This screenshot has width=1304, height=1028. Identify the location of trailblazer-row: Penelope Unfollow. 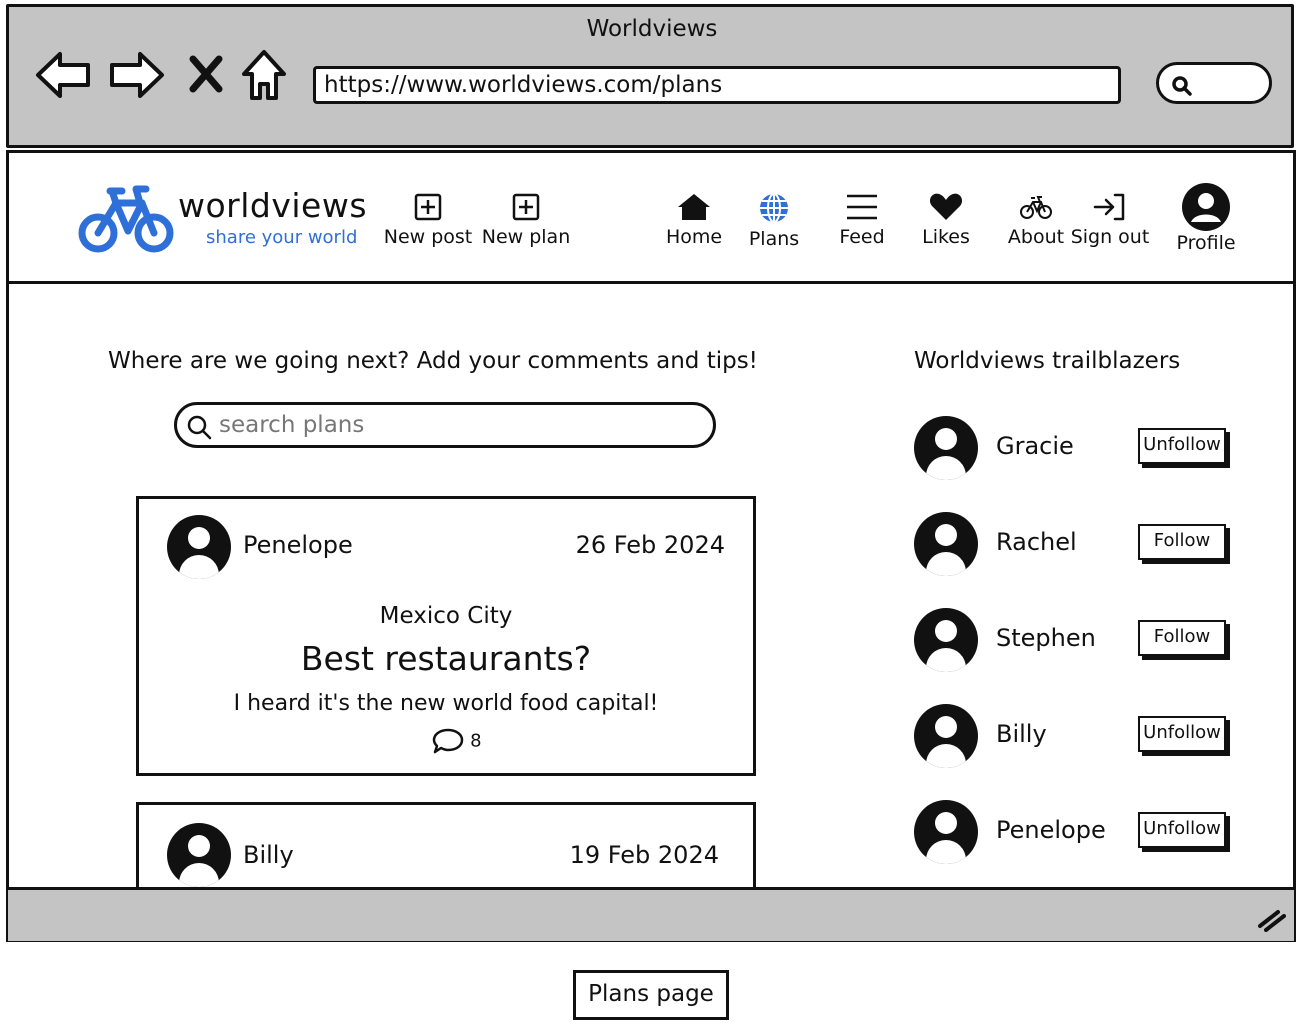
(1079, 832).